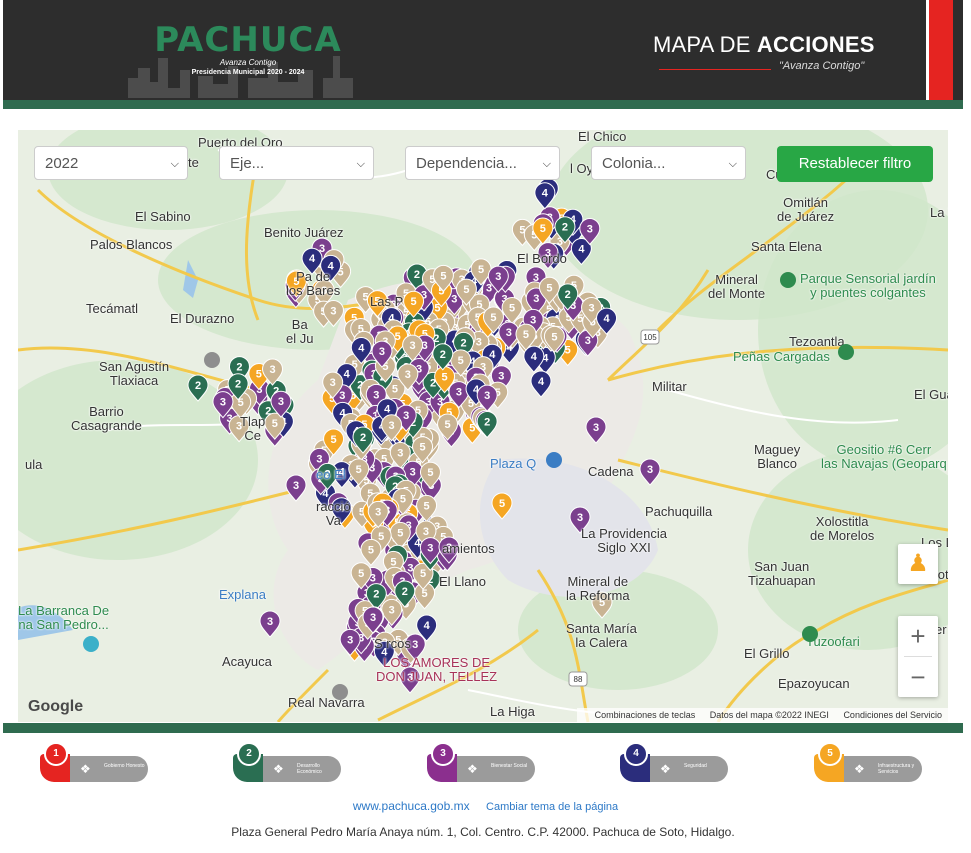  Describe the element at coordinates (669, 387) in the screenshot. I see `map-label-militar: Militar` at that location.